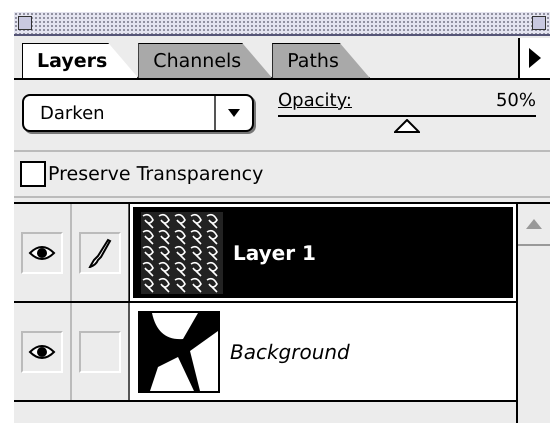 The width and height of the screenshot is (550, 423). What do you see at coordinates (205, 60) in the screenshot?
I see `tab: Channels` at bounding box center [205, 60].